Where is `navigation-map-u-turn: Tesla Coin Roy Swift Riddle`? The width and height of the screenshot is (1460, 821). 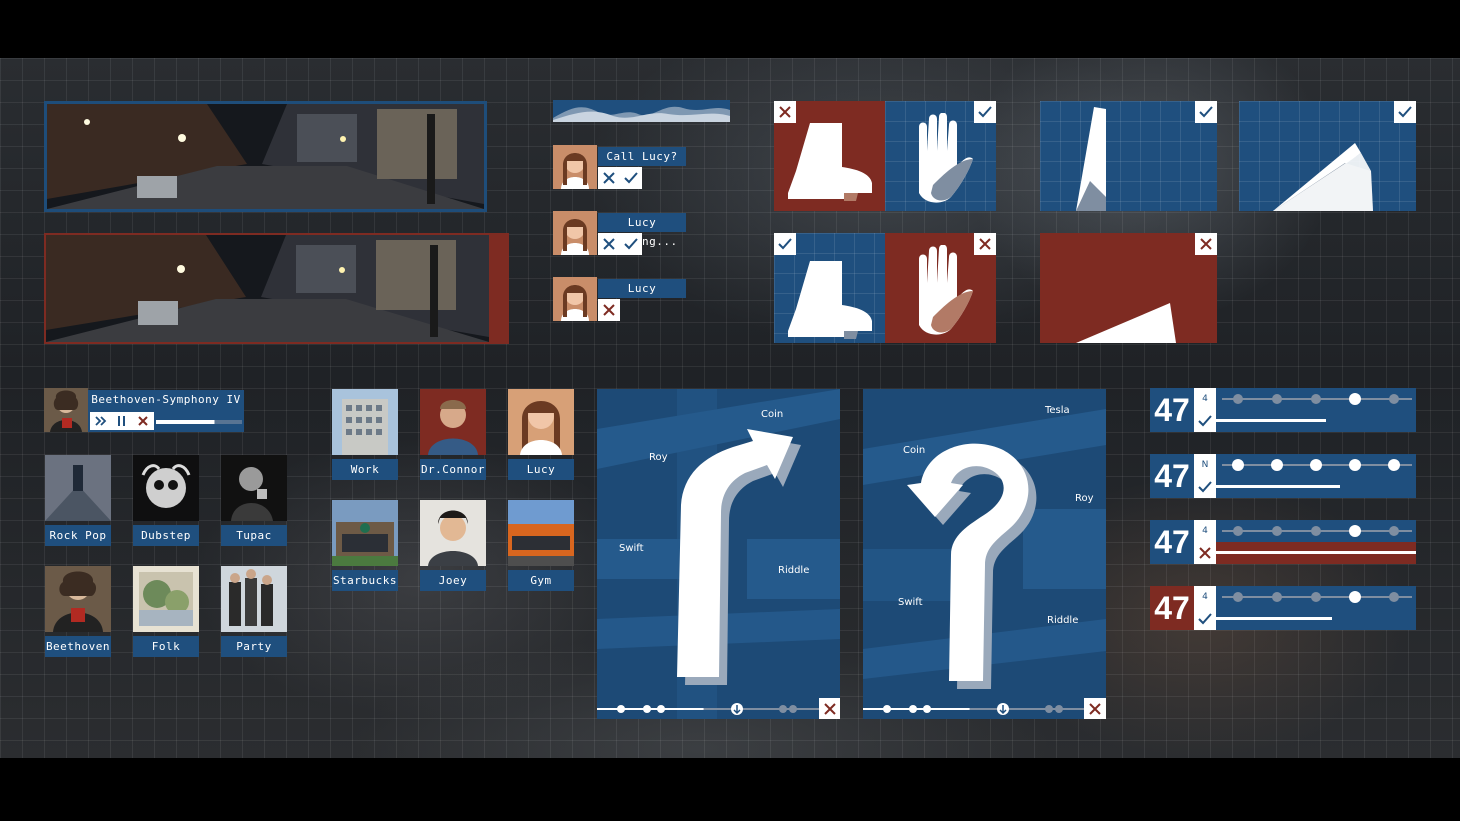
navigation-map-u-turn: Tesla Coin Roy Swift Riddle is located at coordinates (984, 554).